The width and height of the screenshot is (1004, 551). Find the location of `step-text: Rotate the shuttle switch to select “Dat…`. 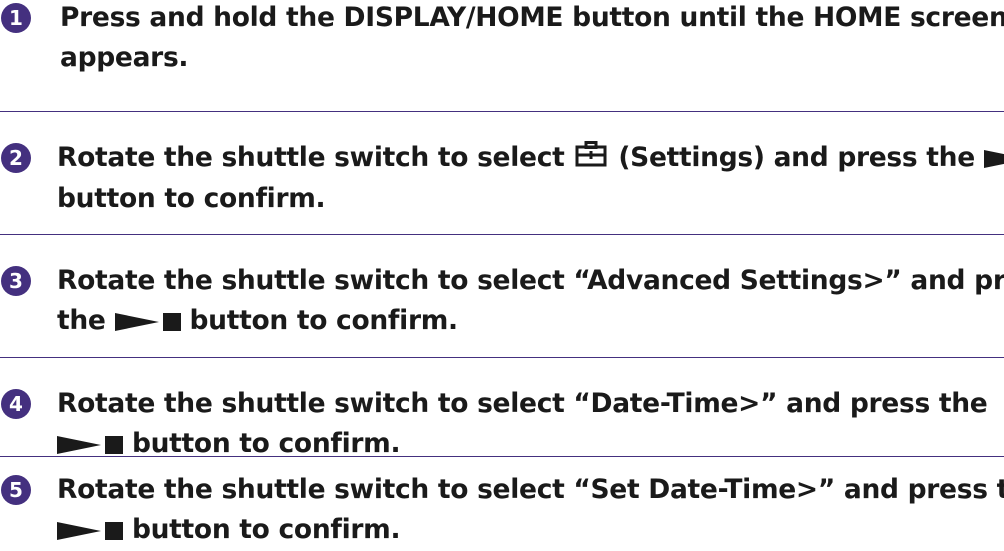

step-text: Rotate the shuttle switch to select “Dat… is located at coordinates (522, 424).